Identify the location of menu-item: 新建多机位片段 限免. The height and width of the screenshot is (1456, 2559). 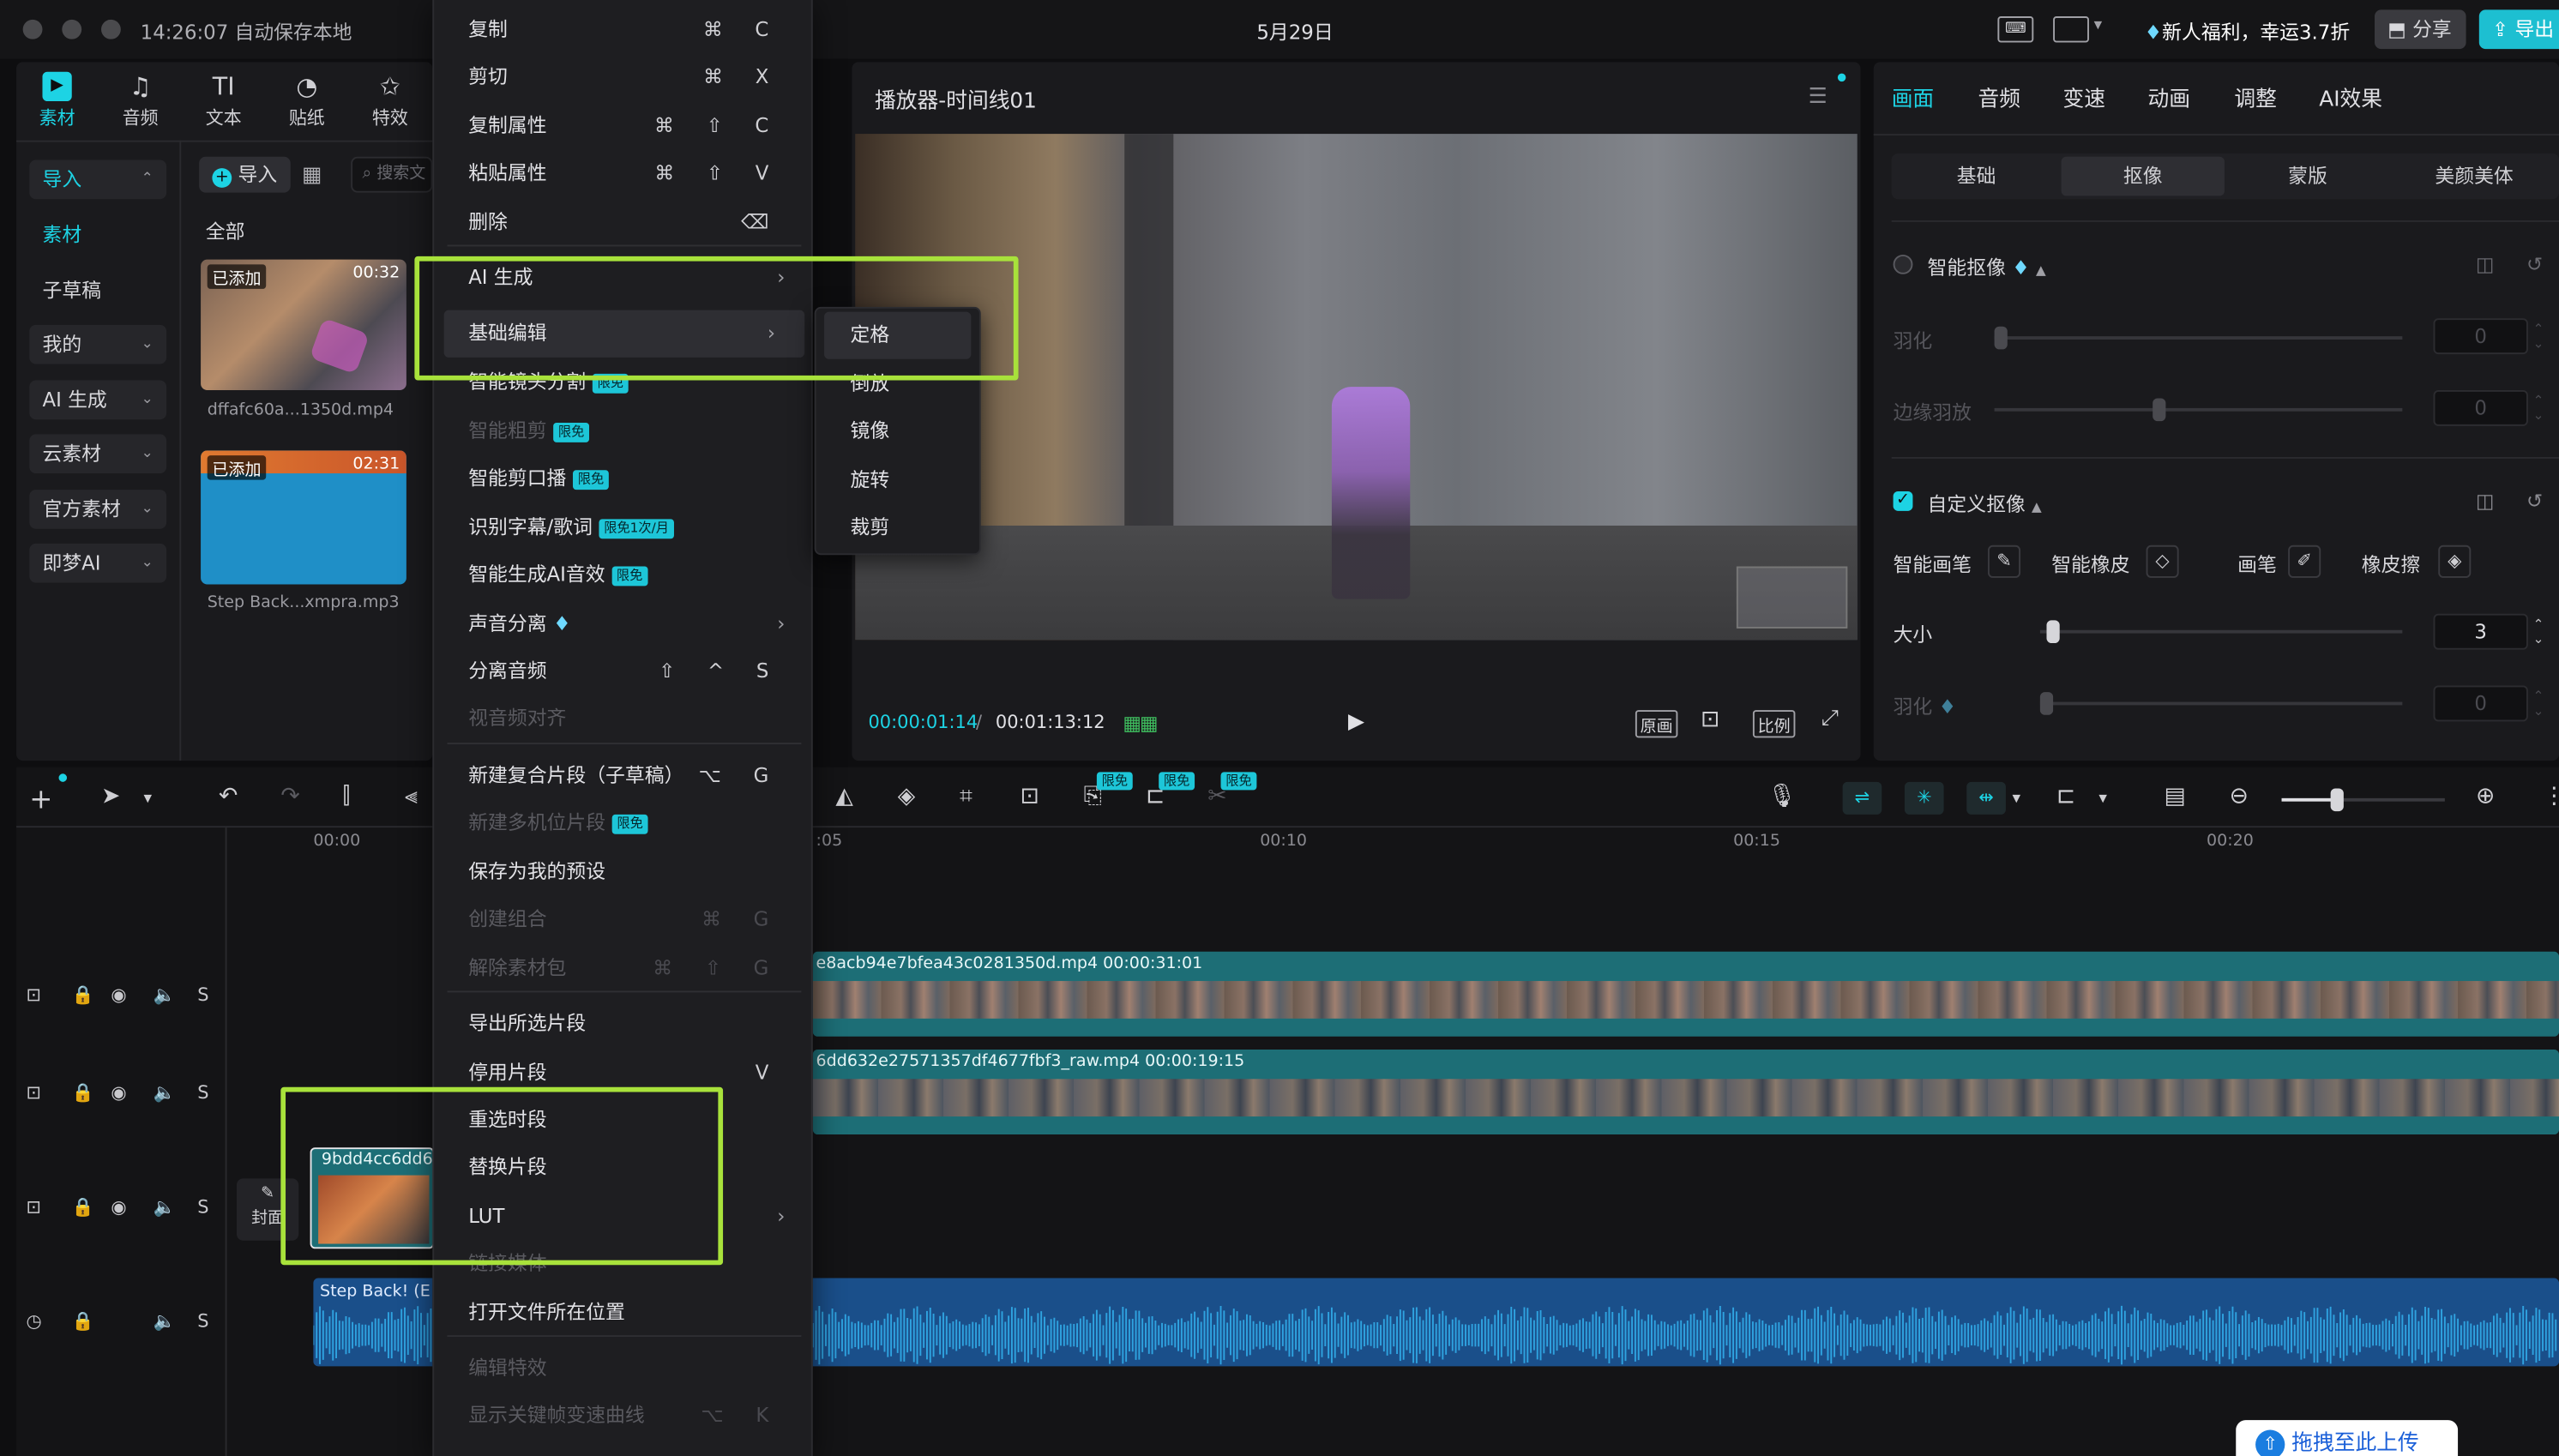
(624, 823).